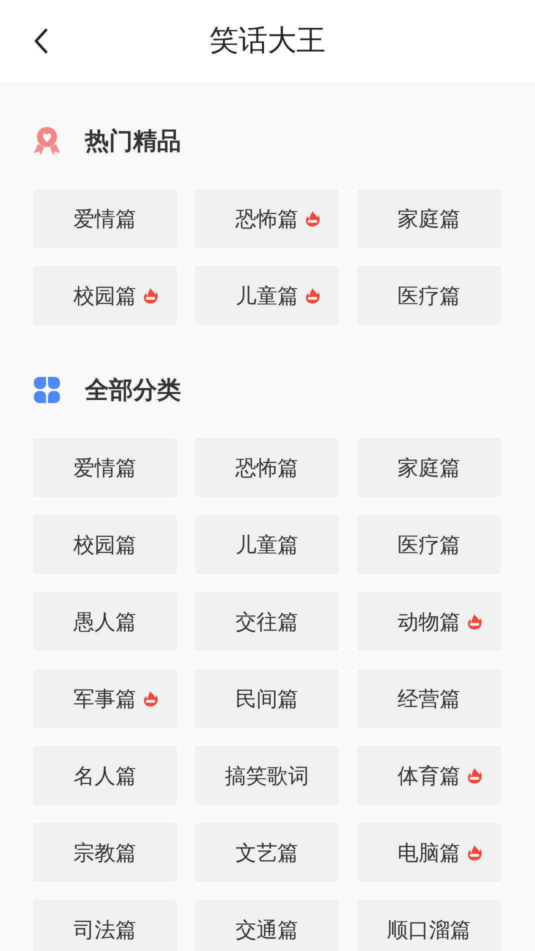 The width and height of the screenshot is (535, 951). I want to click on category-button: 搞笑歌词, so click(267, 775).